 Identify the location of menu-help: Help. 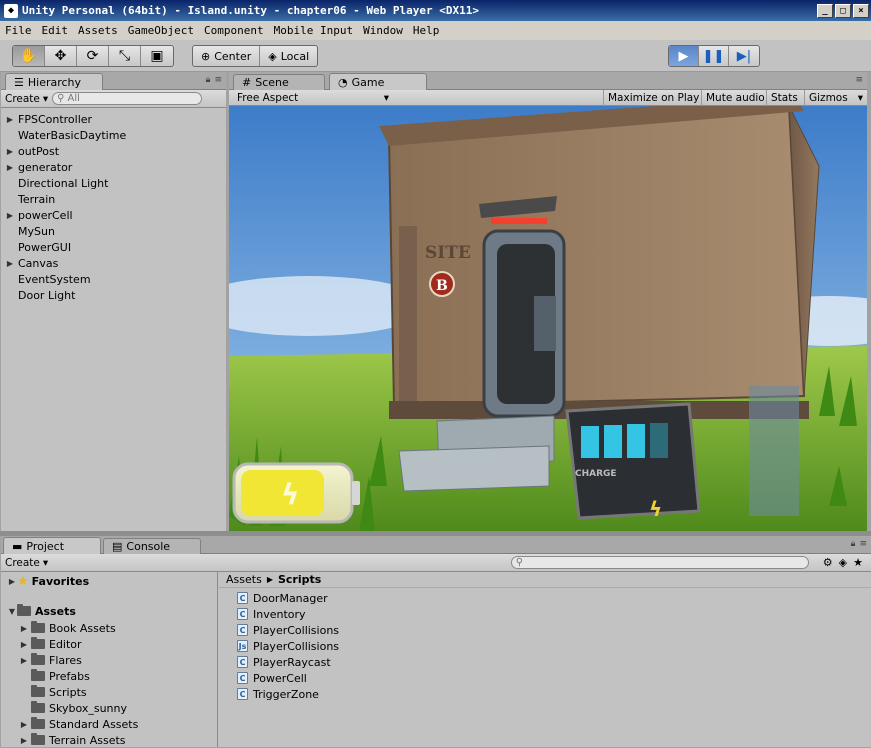
(426, 30).